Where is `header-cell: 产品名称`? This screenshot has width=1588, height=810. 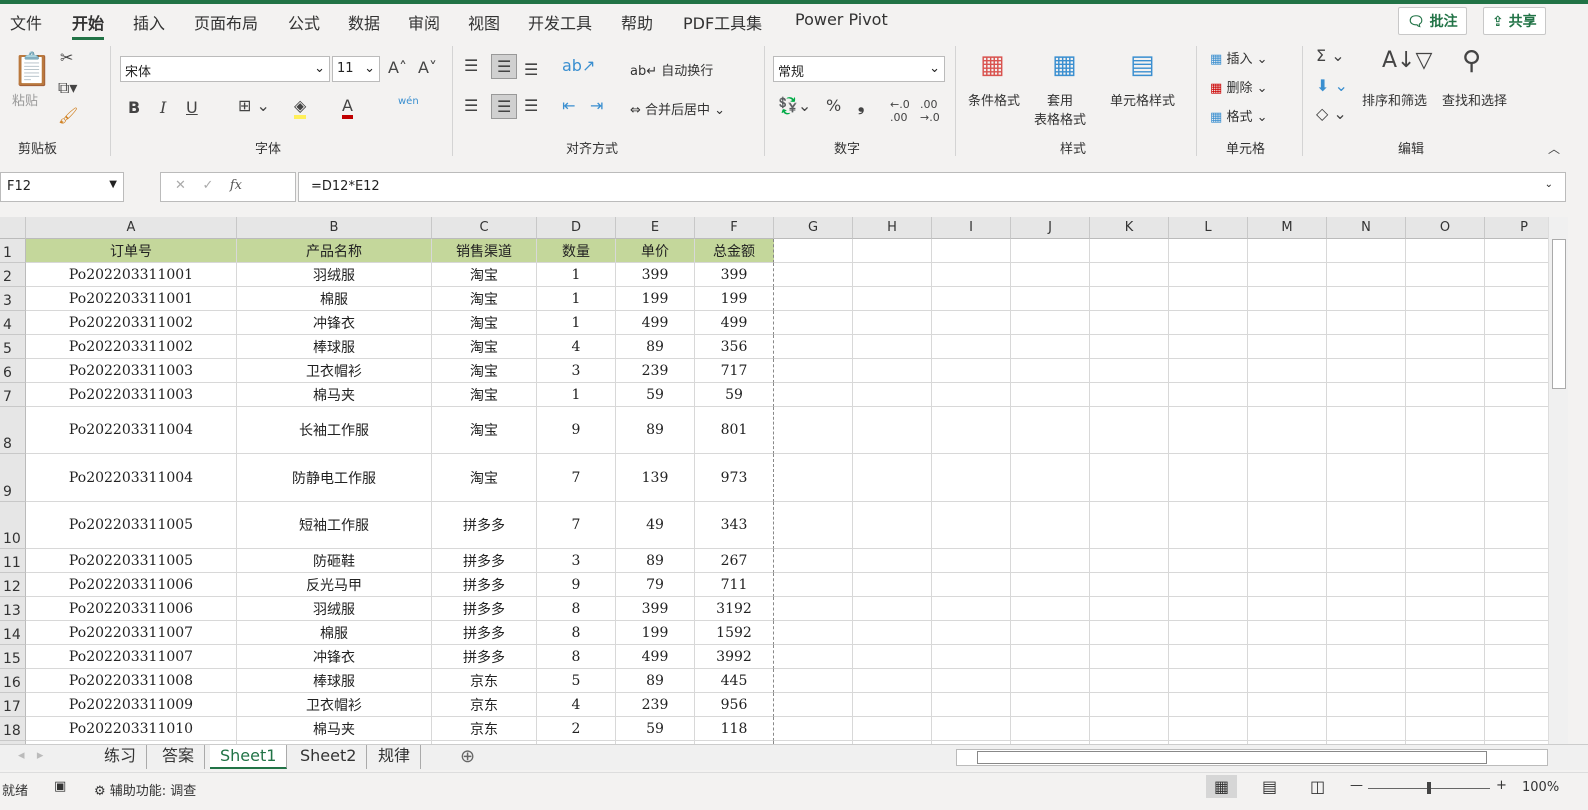 header-cell: 产品名称 is located at coordinates (334, 251).